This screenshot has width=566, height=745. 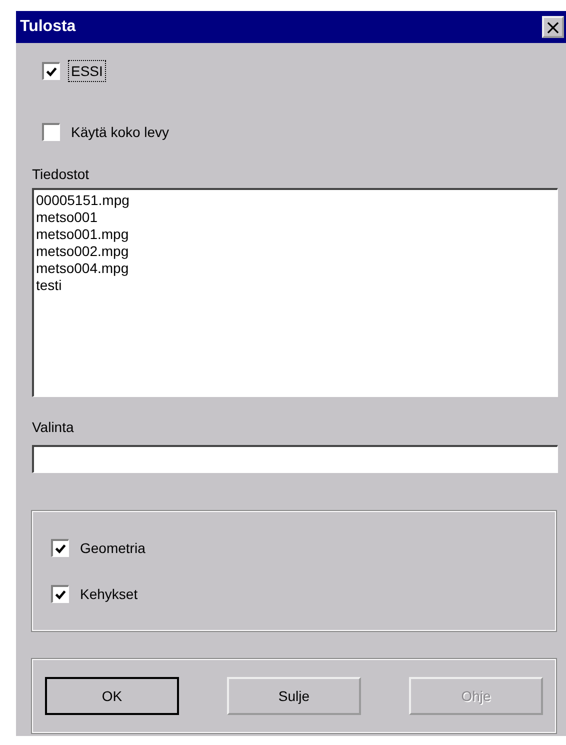 I want to click on input-field, so click(x=295, y=459).